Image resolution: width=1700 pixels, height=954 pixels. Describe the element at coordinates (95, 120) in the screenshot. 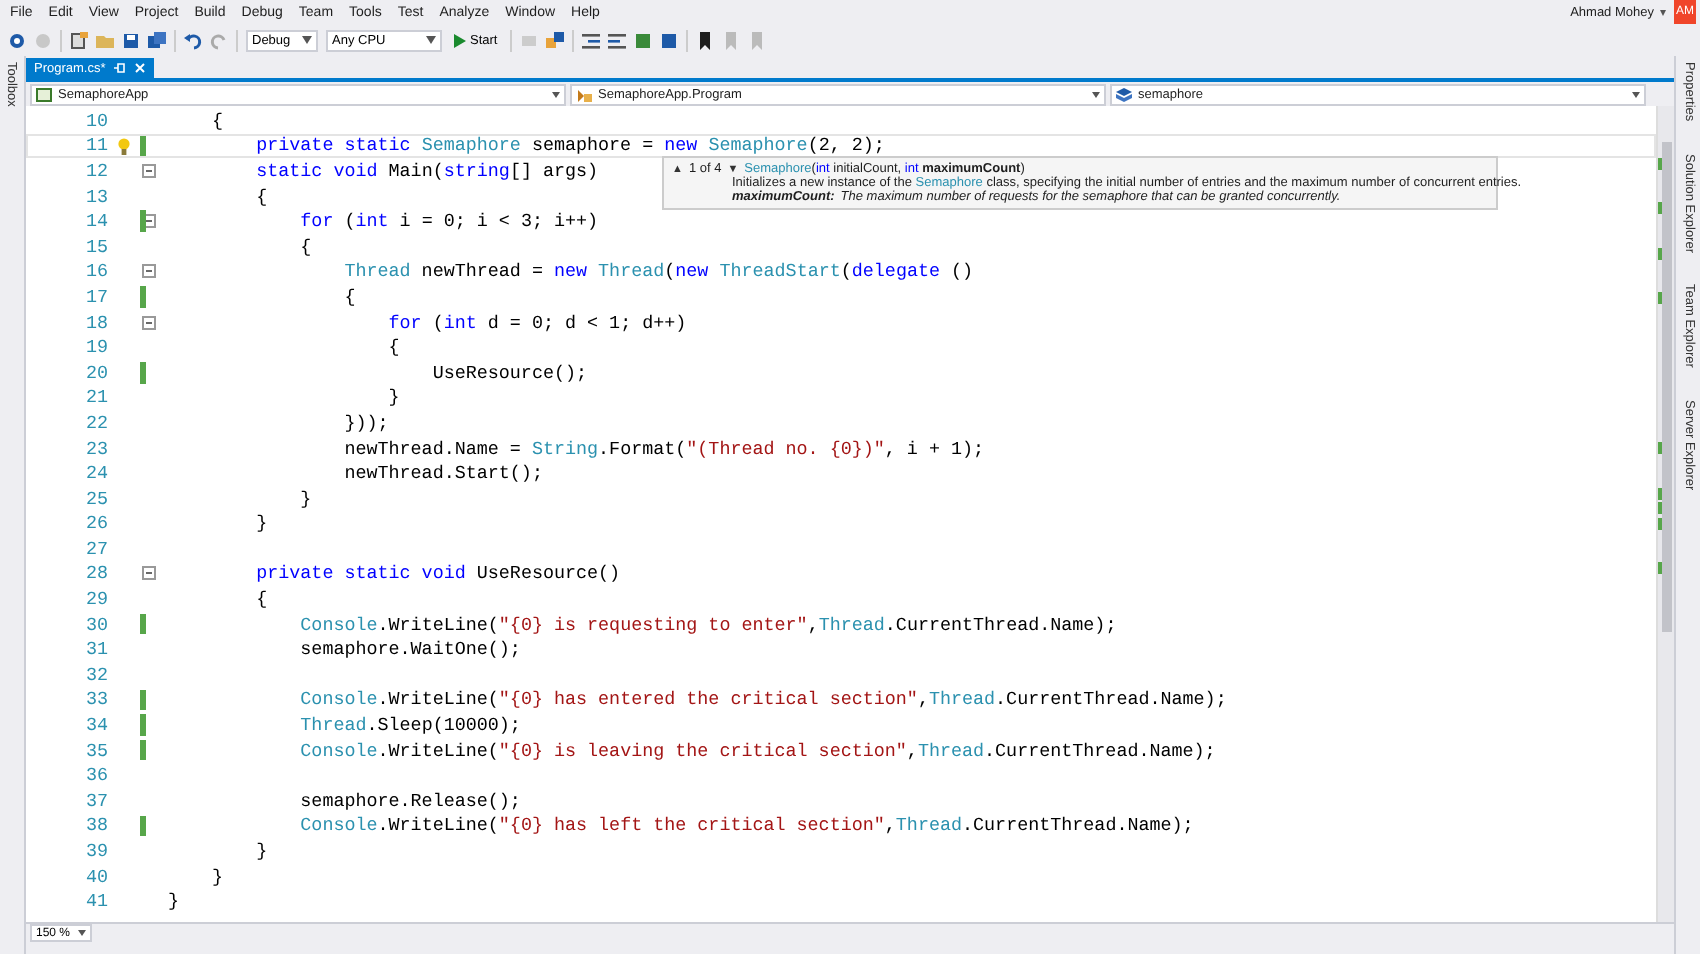

I see `line-number: 10` at that location.